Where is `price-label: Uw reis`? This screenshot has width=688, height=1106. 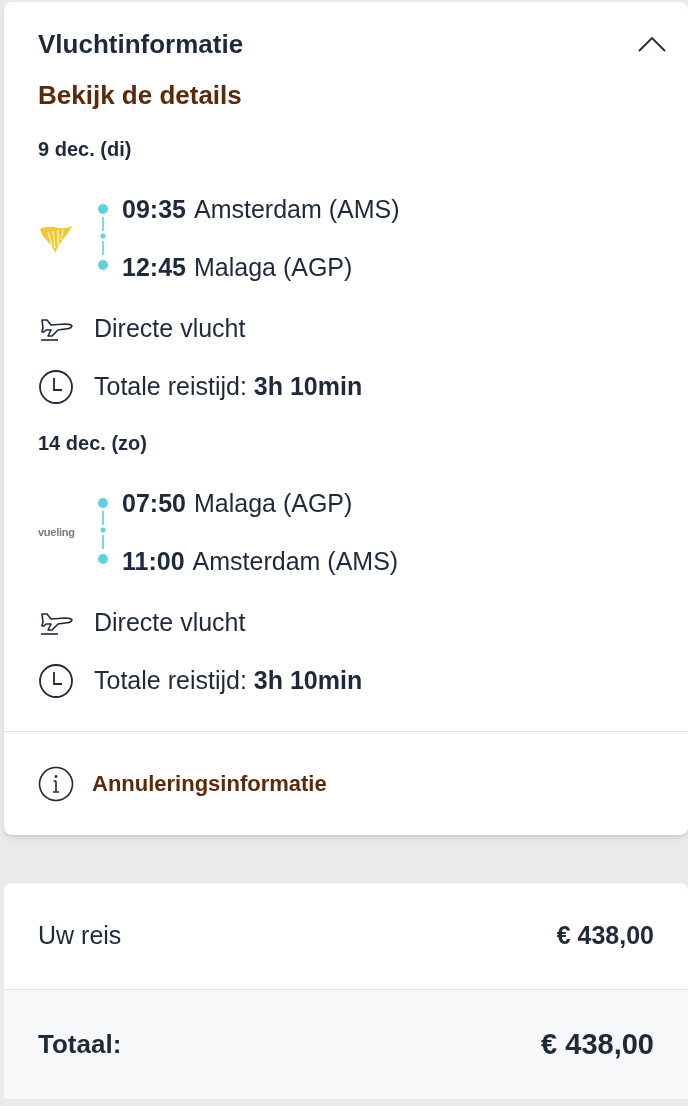 price-label: Uw reis is located at coordinates (80, 936).